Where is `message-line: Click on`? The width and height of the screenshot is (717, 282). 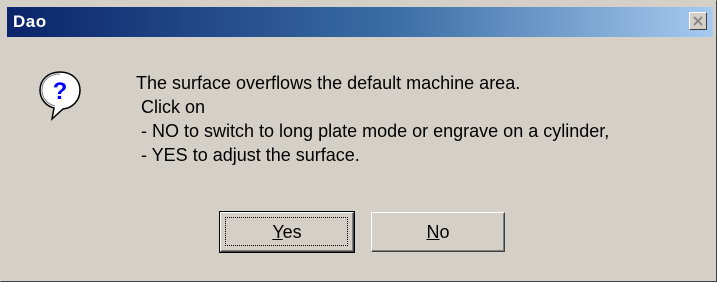
message-line: Click on is located at coordinates (171, 107).